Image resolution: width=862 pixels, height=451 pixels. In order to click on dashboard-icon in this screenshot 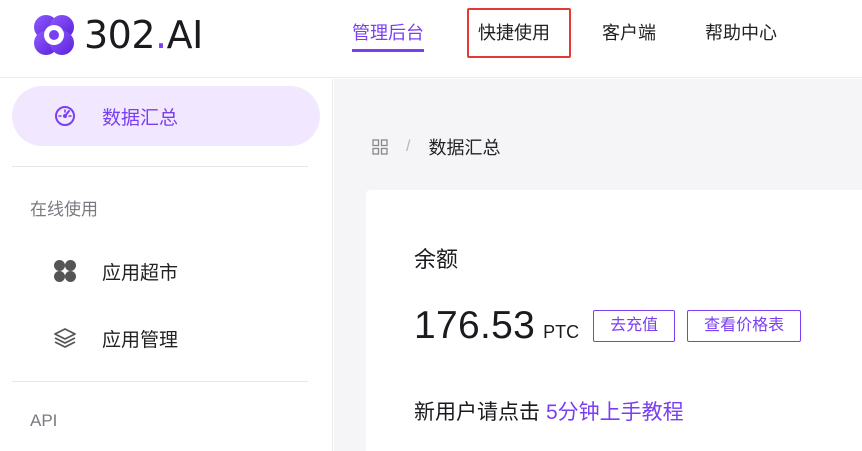, I will do `click(65, 116)`.